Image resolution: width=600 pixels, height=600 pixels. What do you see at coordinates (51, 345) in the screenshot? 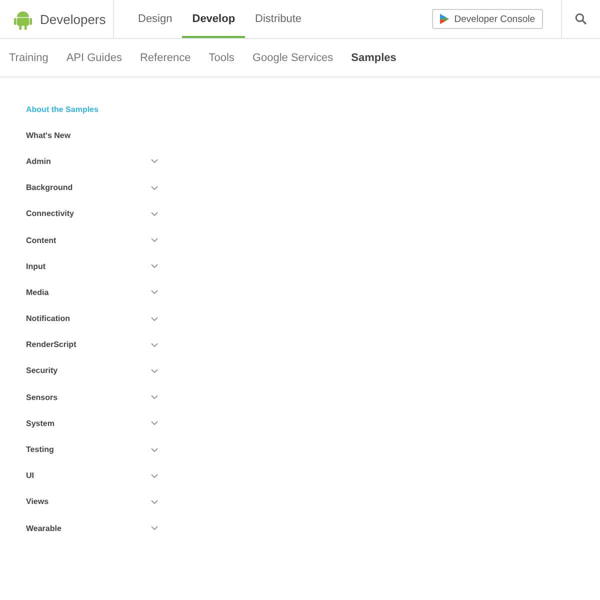
I see `sidebar-item: RenderScript` at bounding box center [51, 345].